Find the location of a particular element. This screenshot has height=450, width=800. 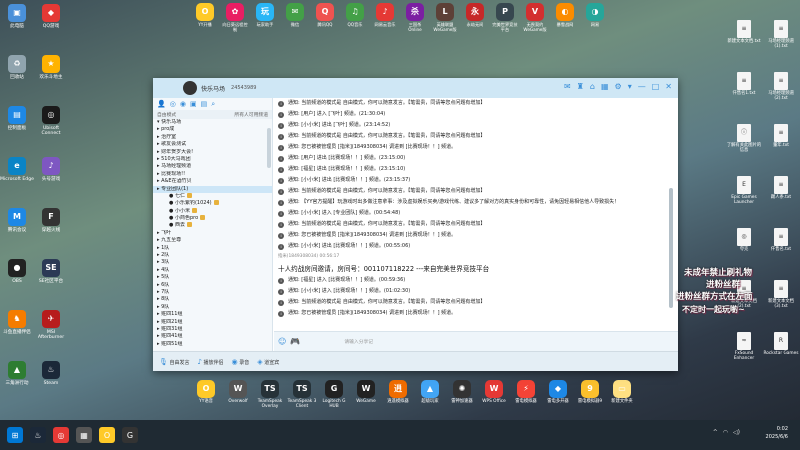

desktop-shortcut: ▤ 控制面板 is located at coordinates (17, 118).